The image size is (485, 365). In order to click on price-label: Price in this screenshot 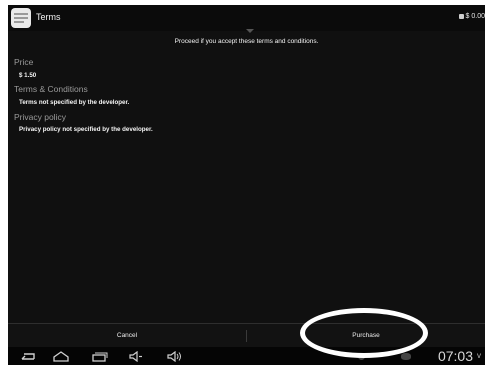, I will do `click(24, 62)`.